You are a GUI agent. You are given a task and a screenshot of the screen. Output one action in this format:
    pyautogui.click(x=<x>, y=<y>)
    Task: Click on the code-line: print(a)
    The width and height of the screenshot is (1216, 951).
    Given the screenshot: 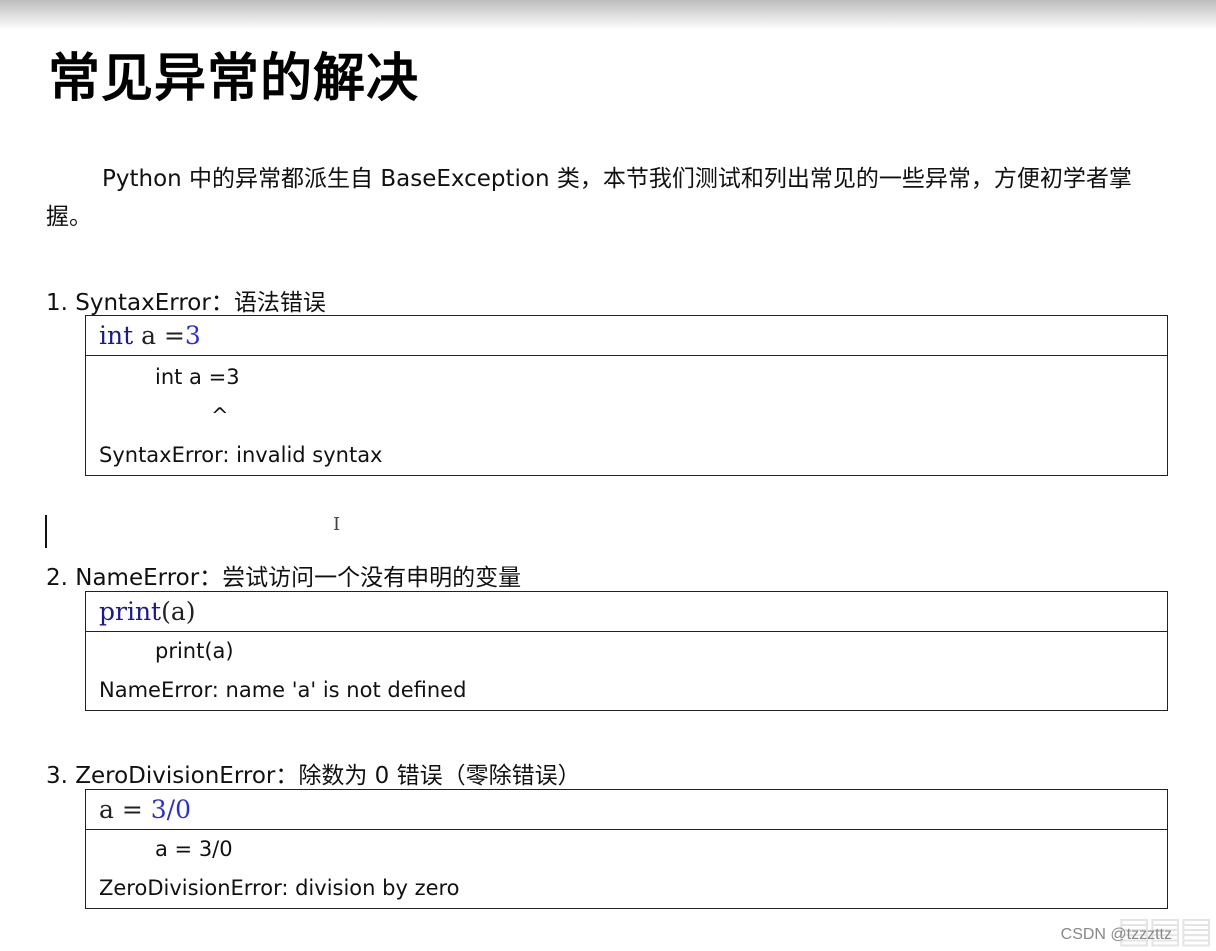 What is the action you would take?
    pyautogui.click(x=626, y=612)
    